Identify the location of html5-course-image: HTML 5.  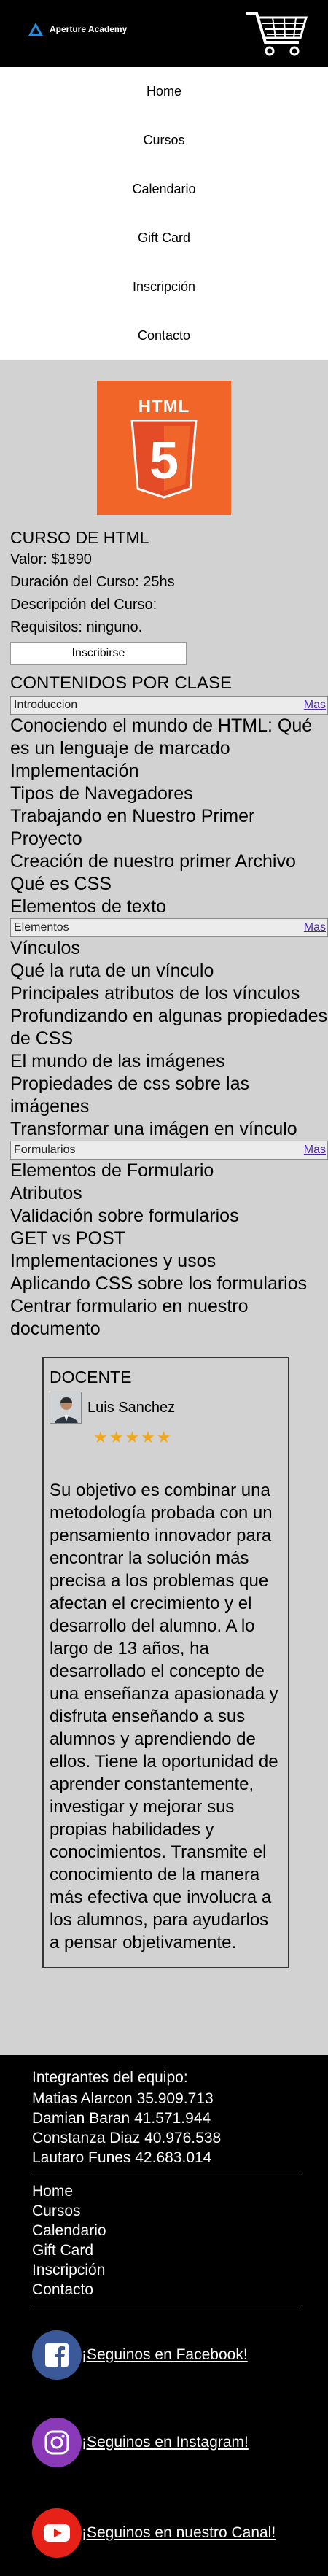
(164, 448).